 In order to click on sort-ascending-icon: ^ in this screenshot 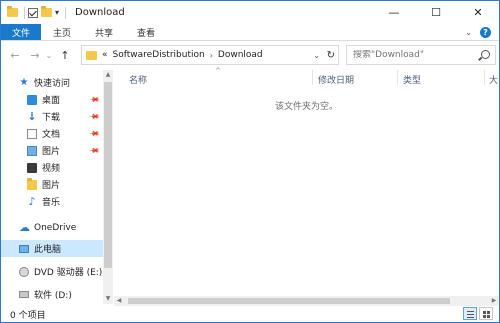, I will do `click(218, 71)`.